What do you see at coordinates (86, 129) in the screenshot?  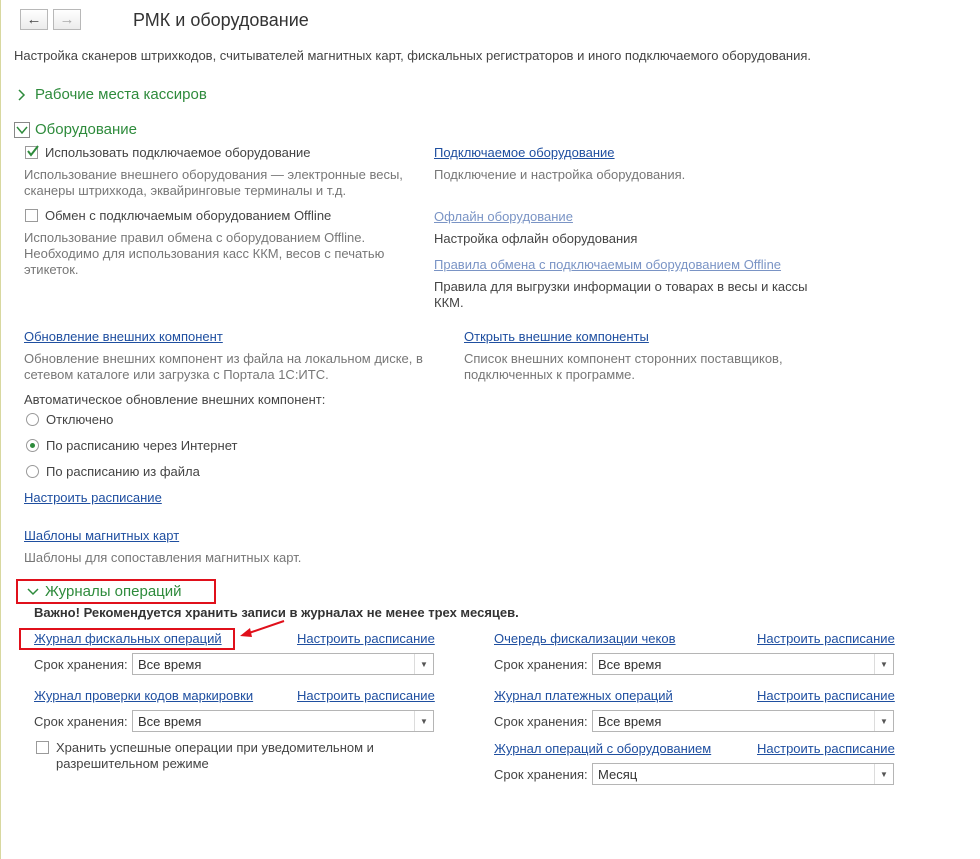 I see `group-equipment-title: Оборудование` at bounding box center [86, 129].